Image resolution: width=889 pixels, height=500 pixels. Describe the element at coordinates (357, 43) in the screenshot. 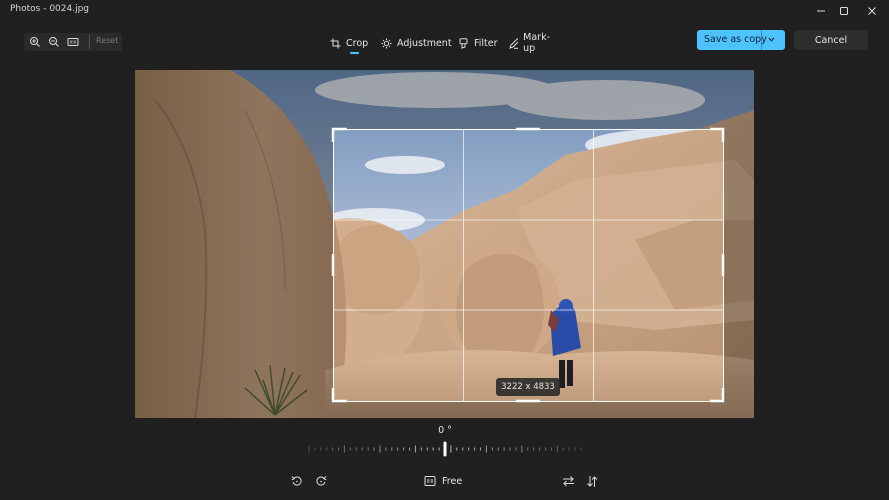

I see `tab-crop-label: Crop` at that location.